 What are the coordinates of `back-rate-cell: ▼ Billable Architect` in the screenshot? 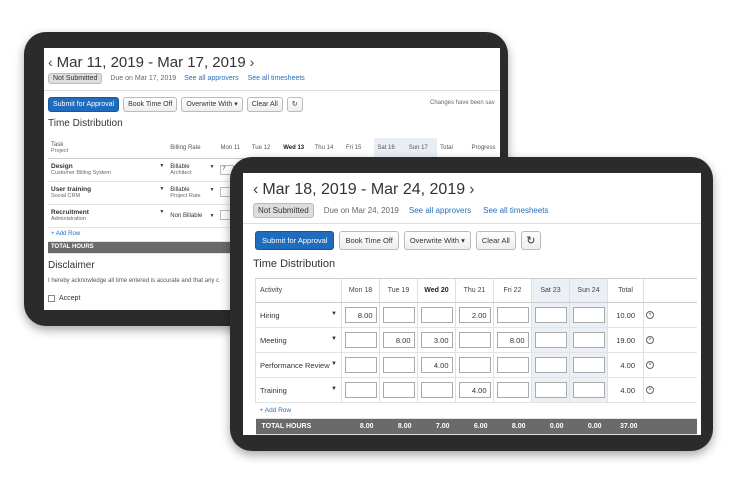 It's located at (192, 170).